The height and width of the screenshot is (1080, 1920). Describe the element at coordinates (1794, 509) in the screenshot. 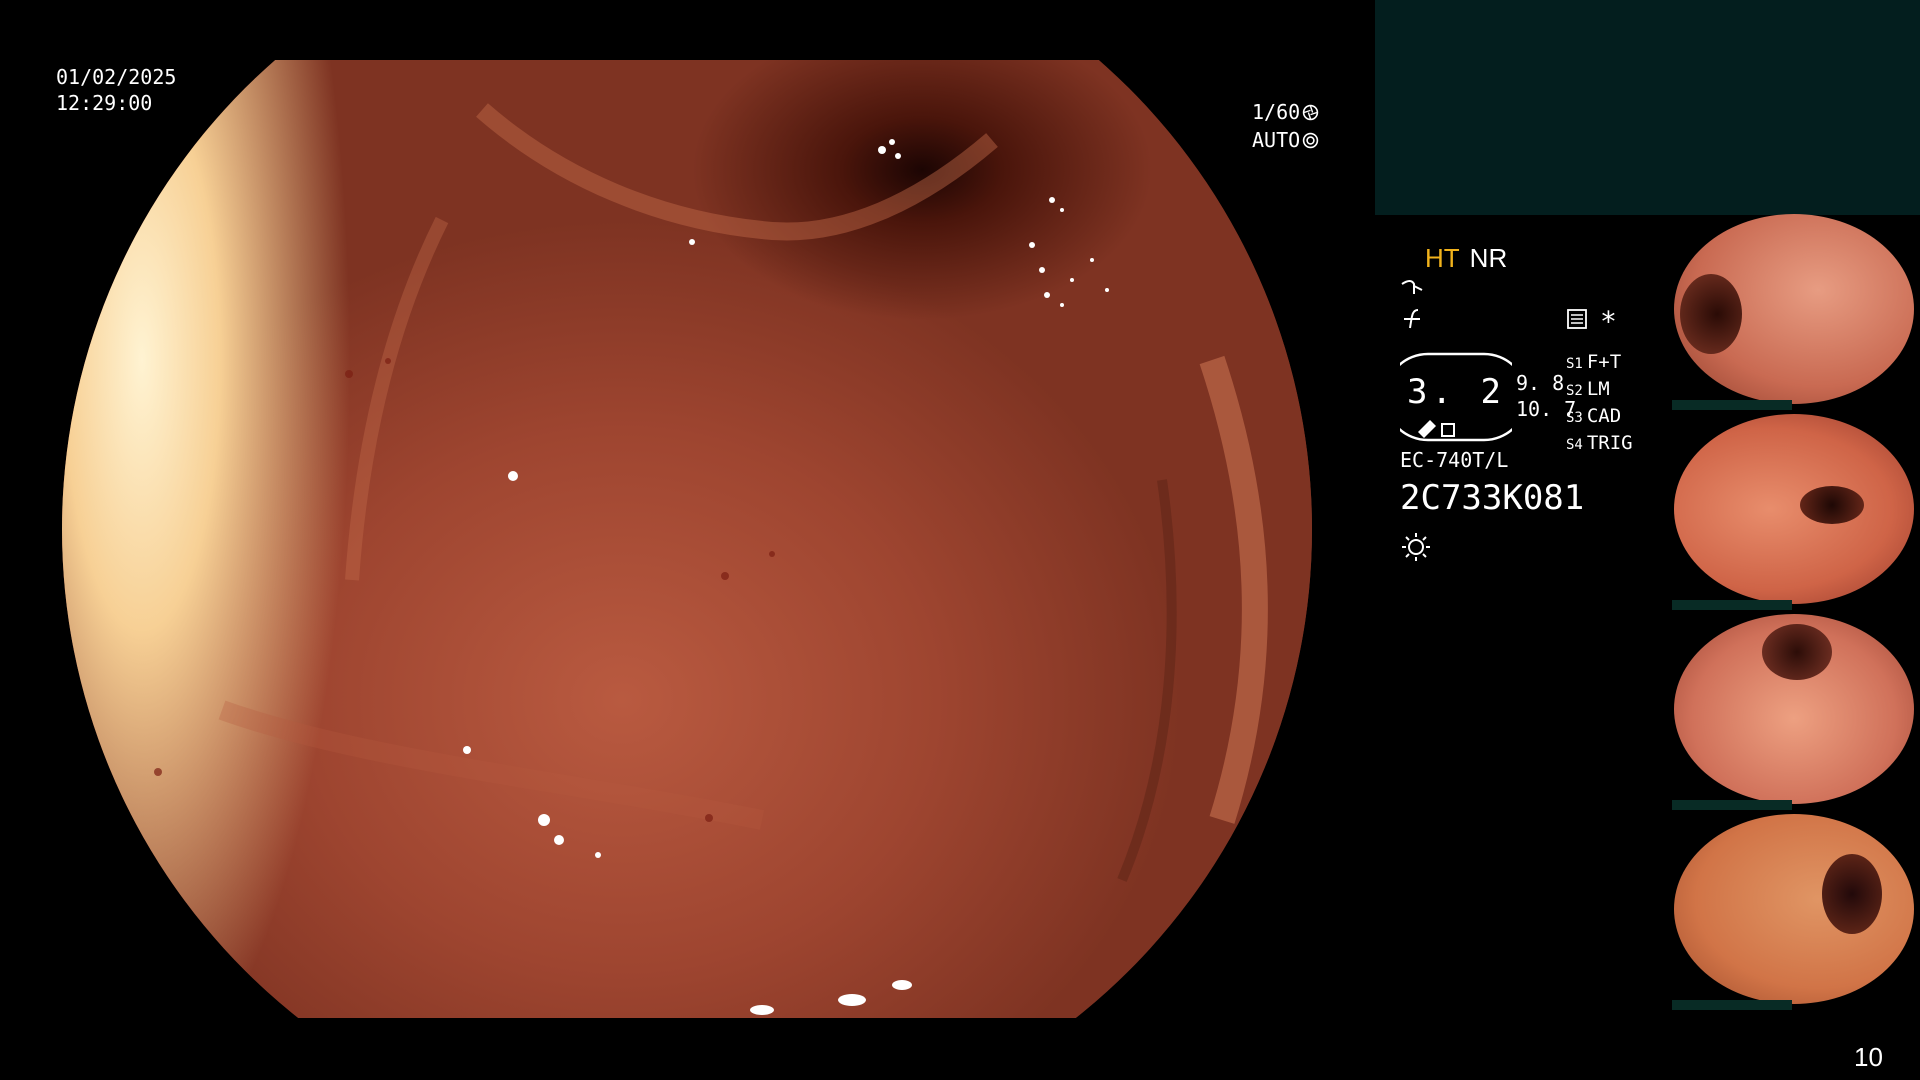

I see `thumbnail-image` at that location.